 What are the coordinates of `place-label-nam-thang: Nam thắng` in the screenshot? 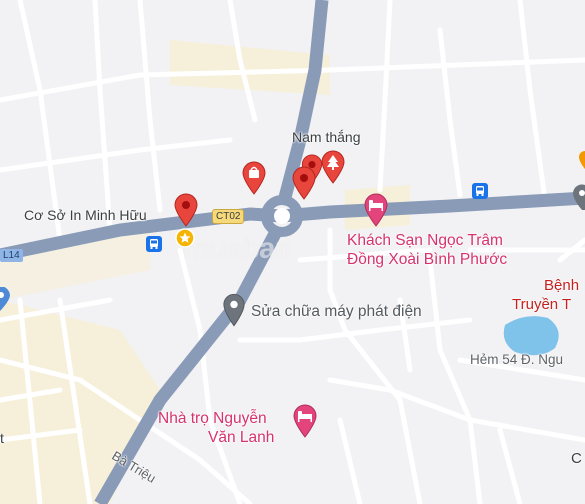 It's located at (326, 137).